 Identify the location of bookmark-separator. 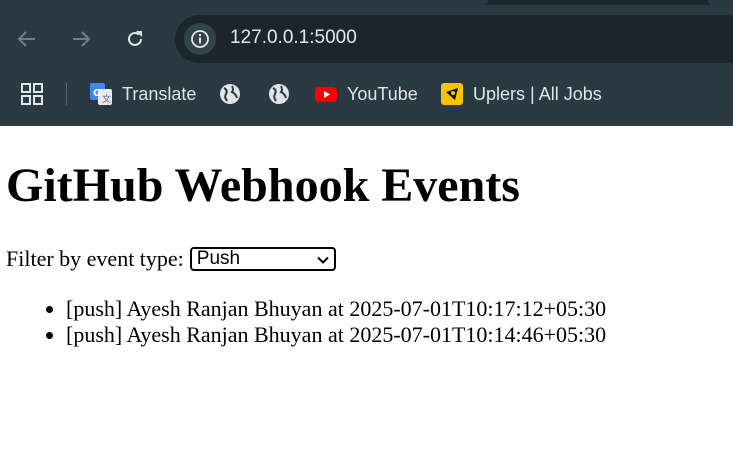
(66, 94).